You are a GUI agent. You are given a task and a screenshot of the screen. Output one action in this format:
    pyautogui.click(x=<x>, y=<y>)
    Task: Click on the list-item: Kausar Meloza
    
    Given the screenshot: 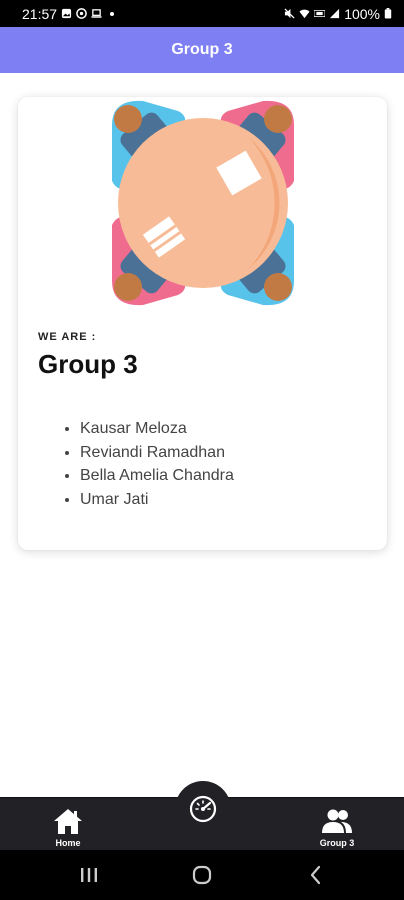 What is the action you would take?
    pyautogui.click(x=157, y=429)
    